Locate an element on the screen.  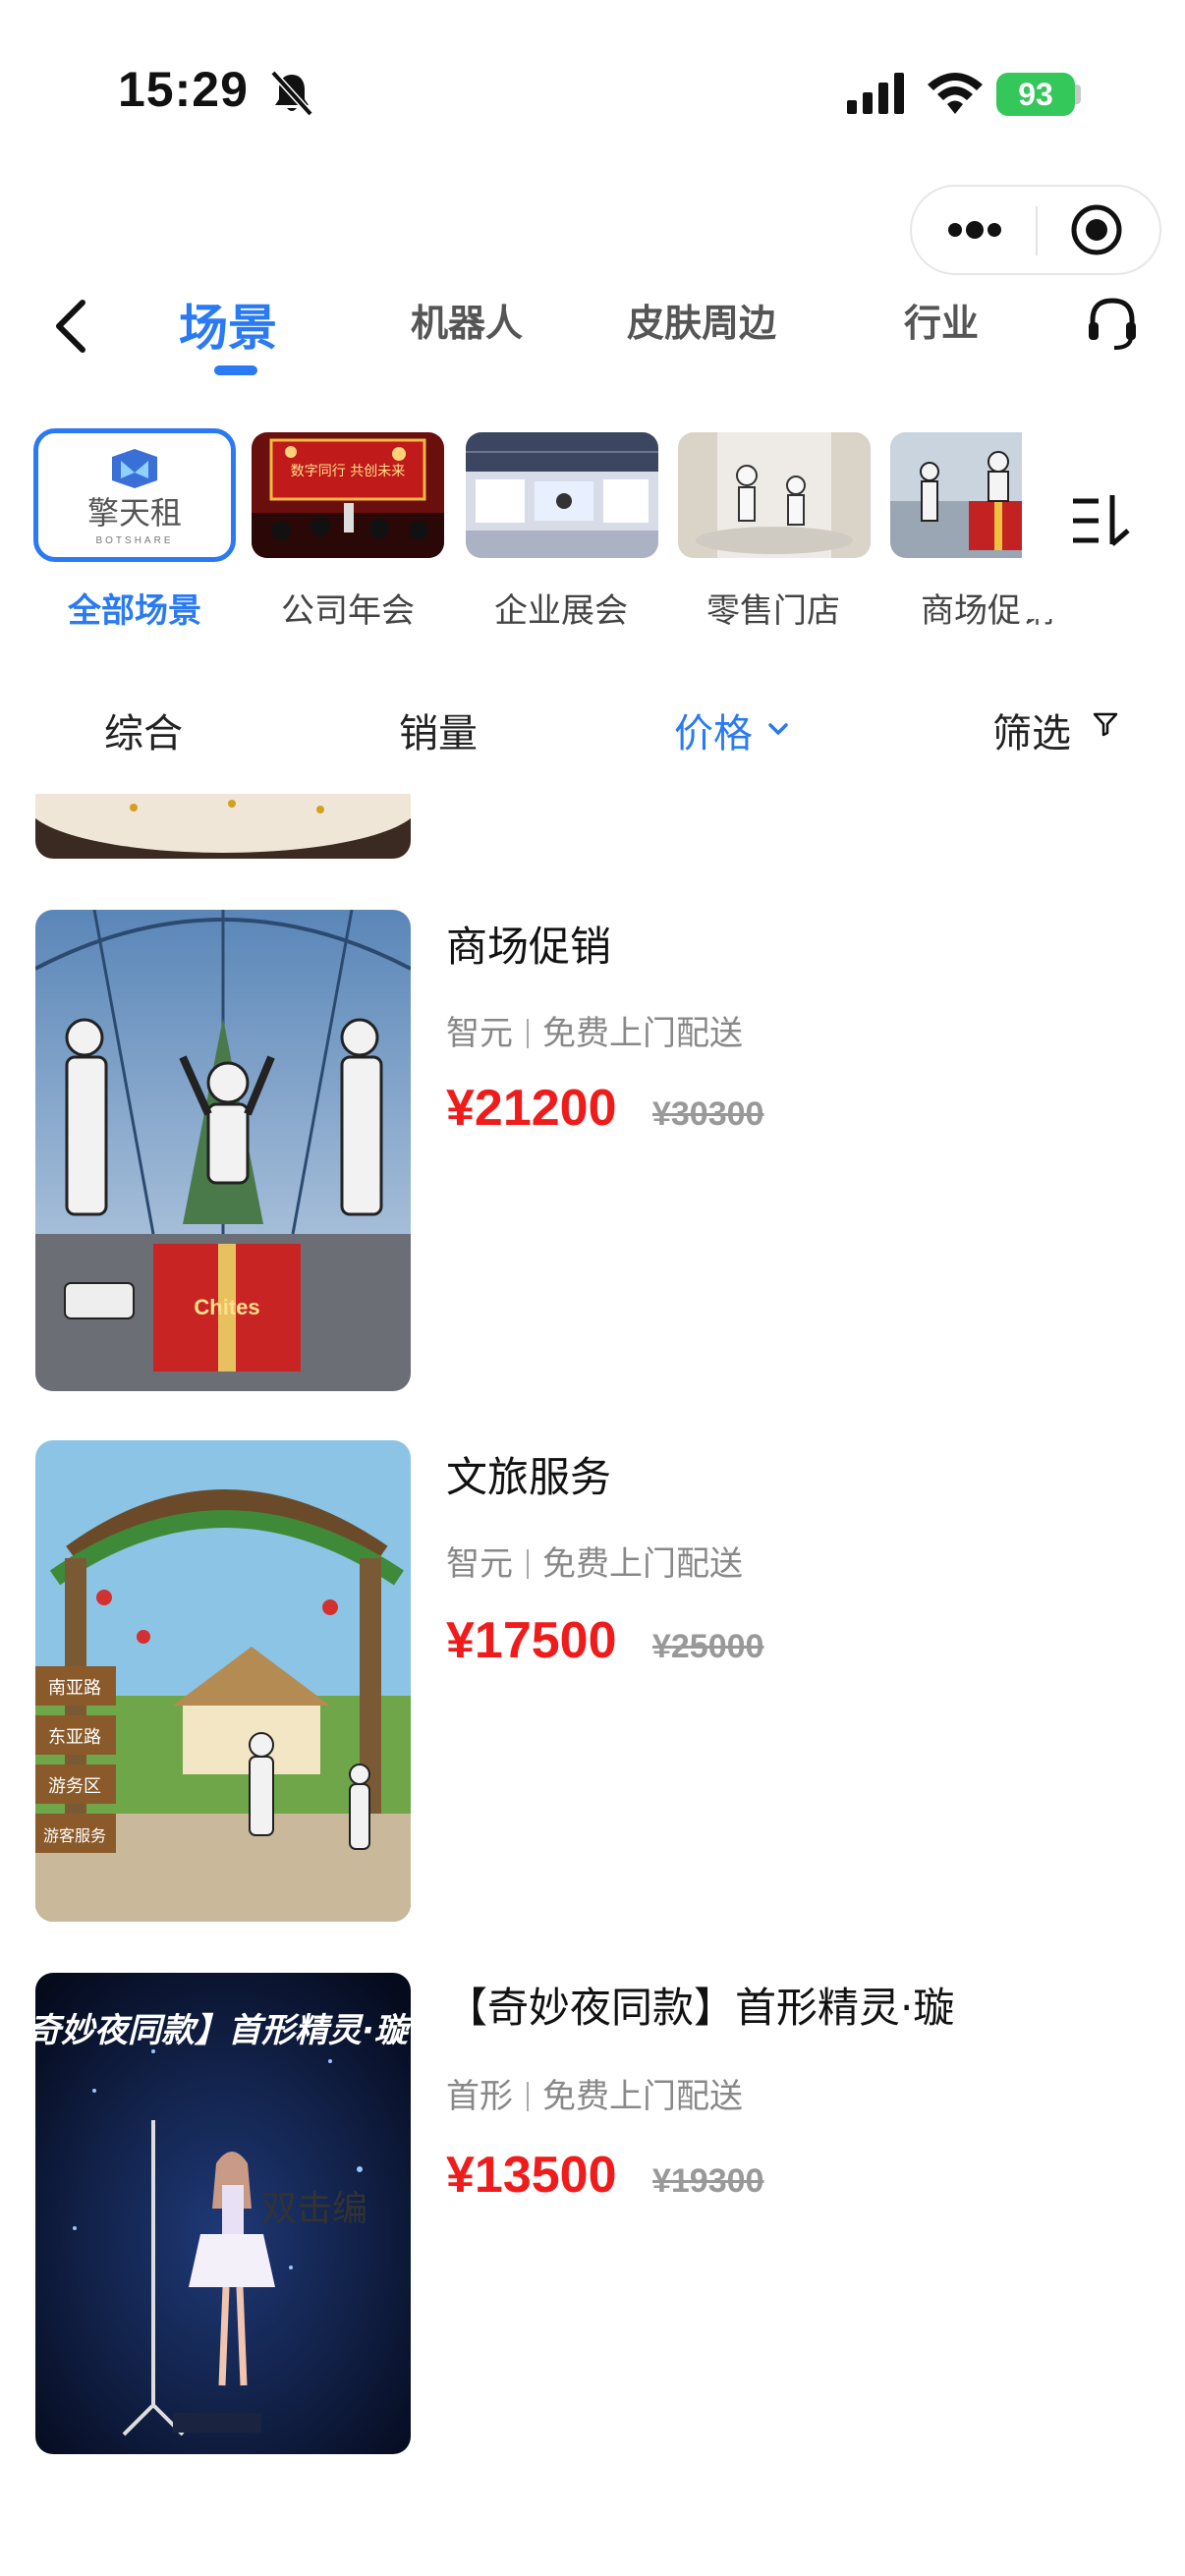
tab-industry: 行业 is located at coordinates (942, 320).